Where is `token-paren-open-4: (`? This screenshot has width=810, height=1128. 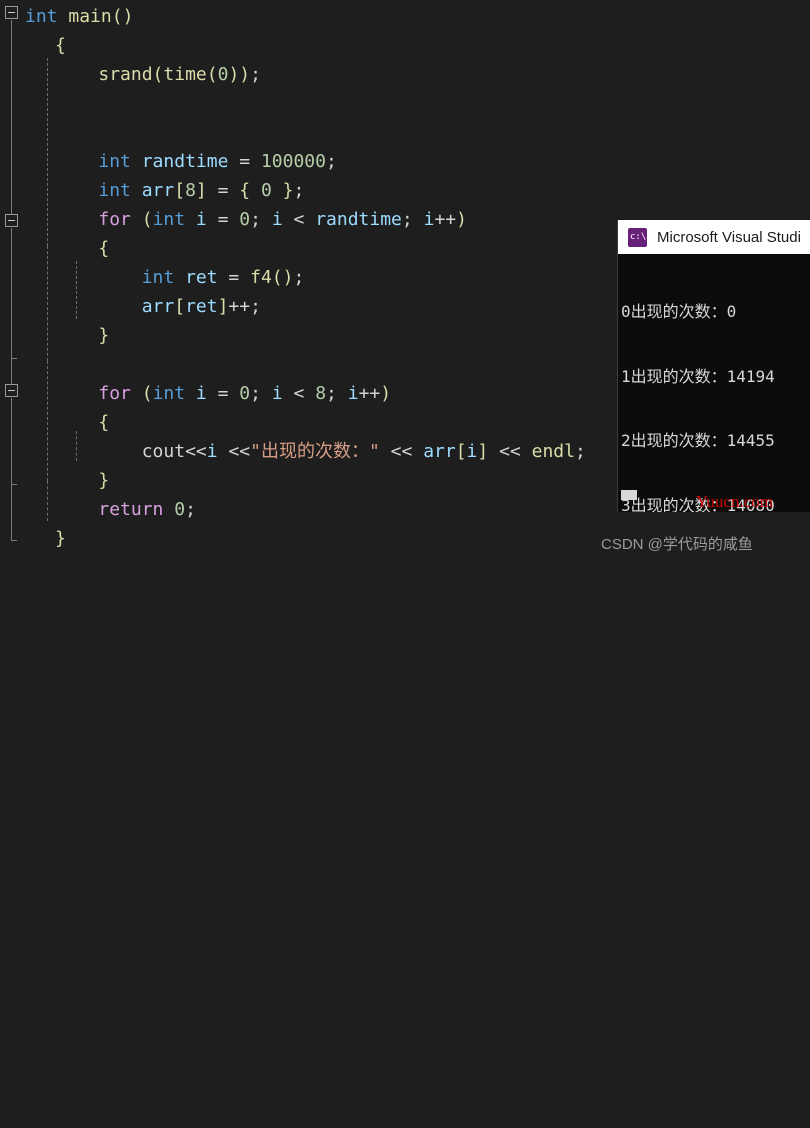 token-paren-open-4: ( is located at coordinates (147, 219).